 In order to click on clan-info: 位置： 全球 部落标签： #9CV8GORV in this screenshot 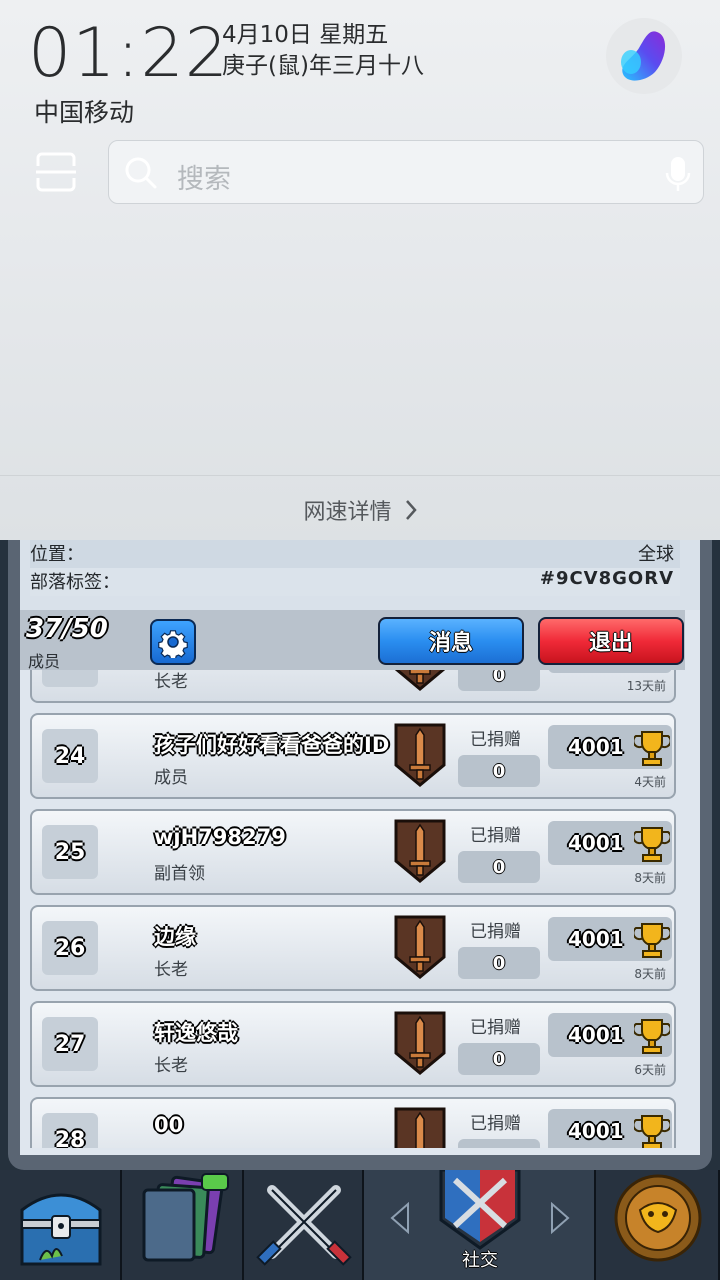, I will do `click(360, 575)`.